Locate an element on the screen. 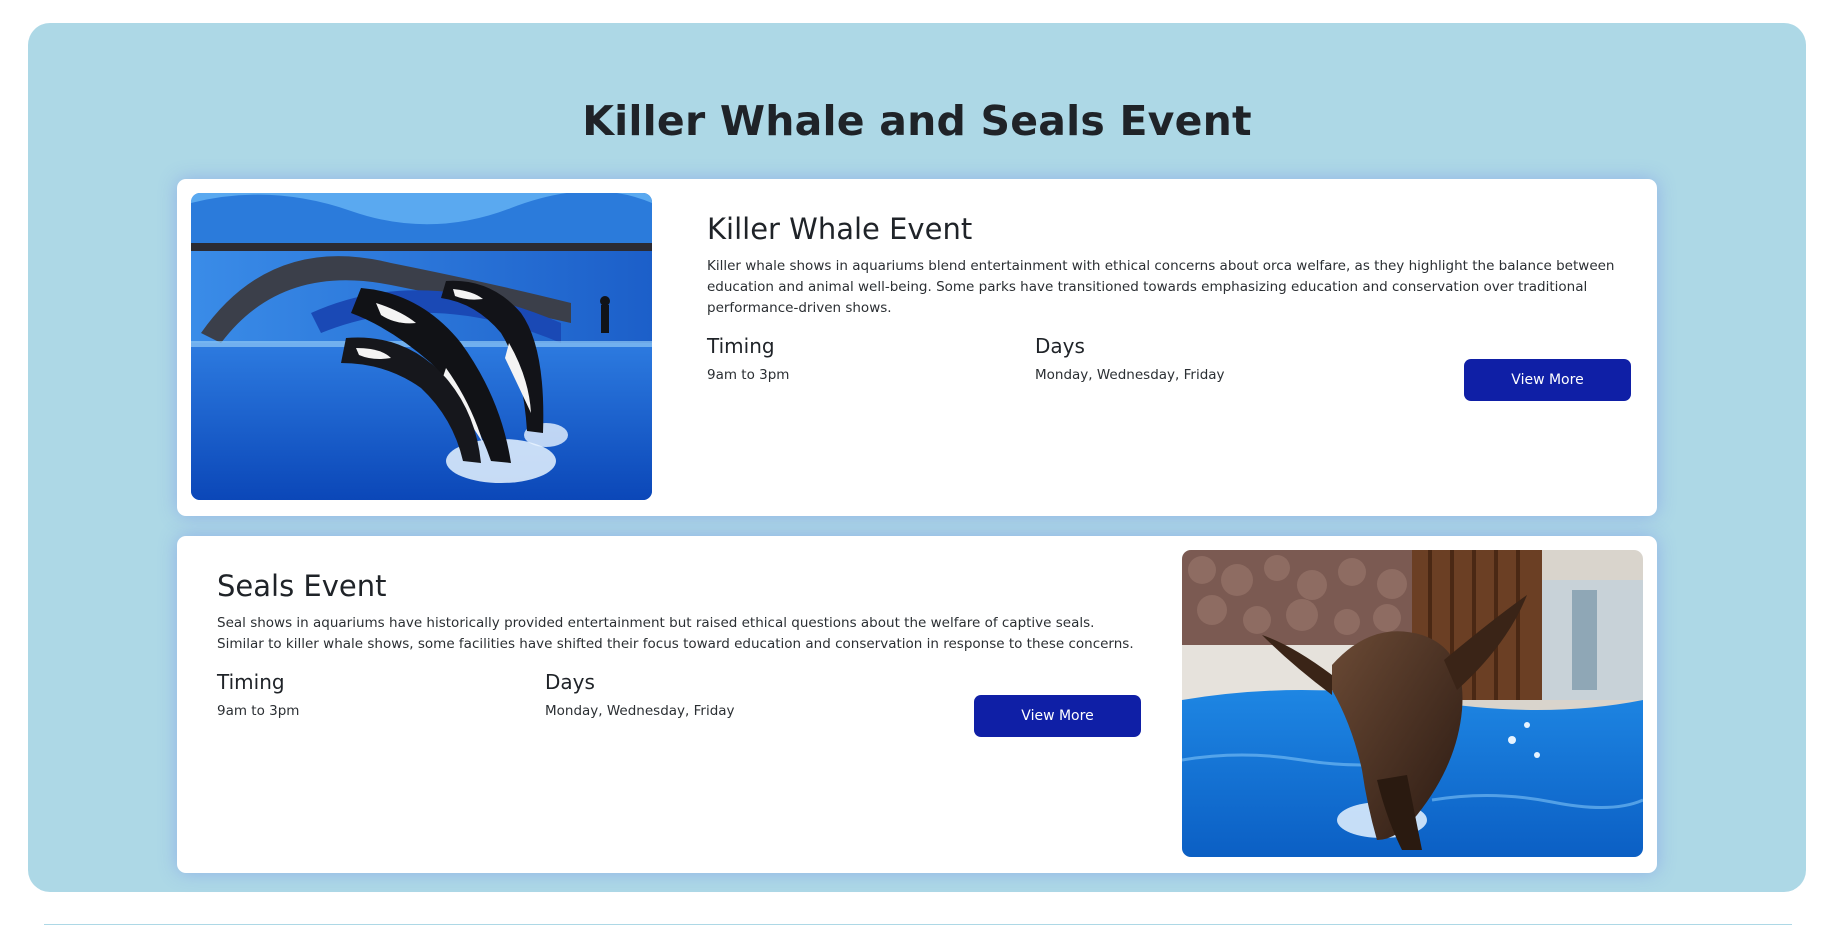  seal-image is located at coordinates (1412, 703).